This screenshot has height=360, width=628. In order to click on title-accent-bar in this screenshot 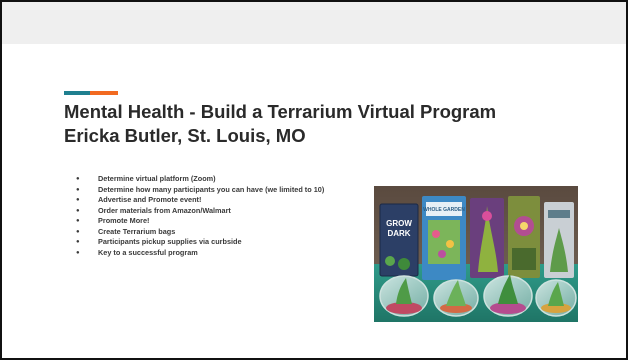, I will do `click(91, 93)`.